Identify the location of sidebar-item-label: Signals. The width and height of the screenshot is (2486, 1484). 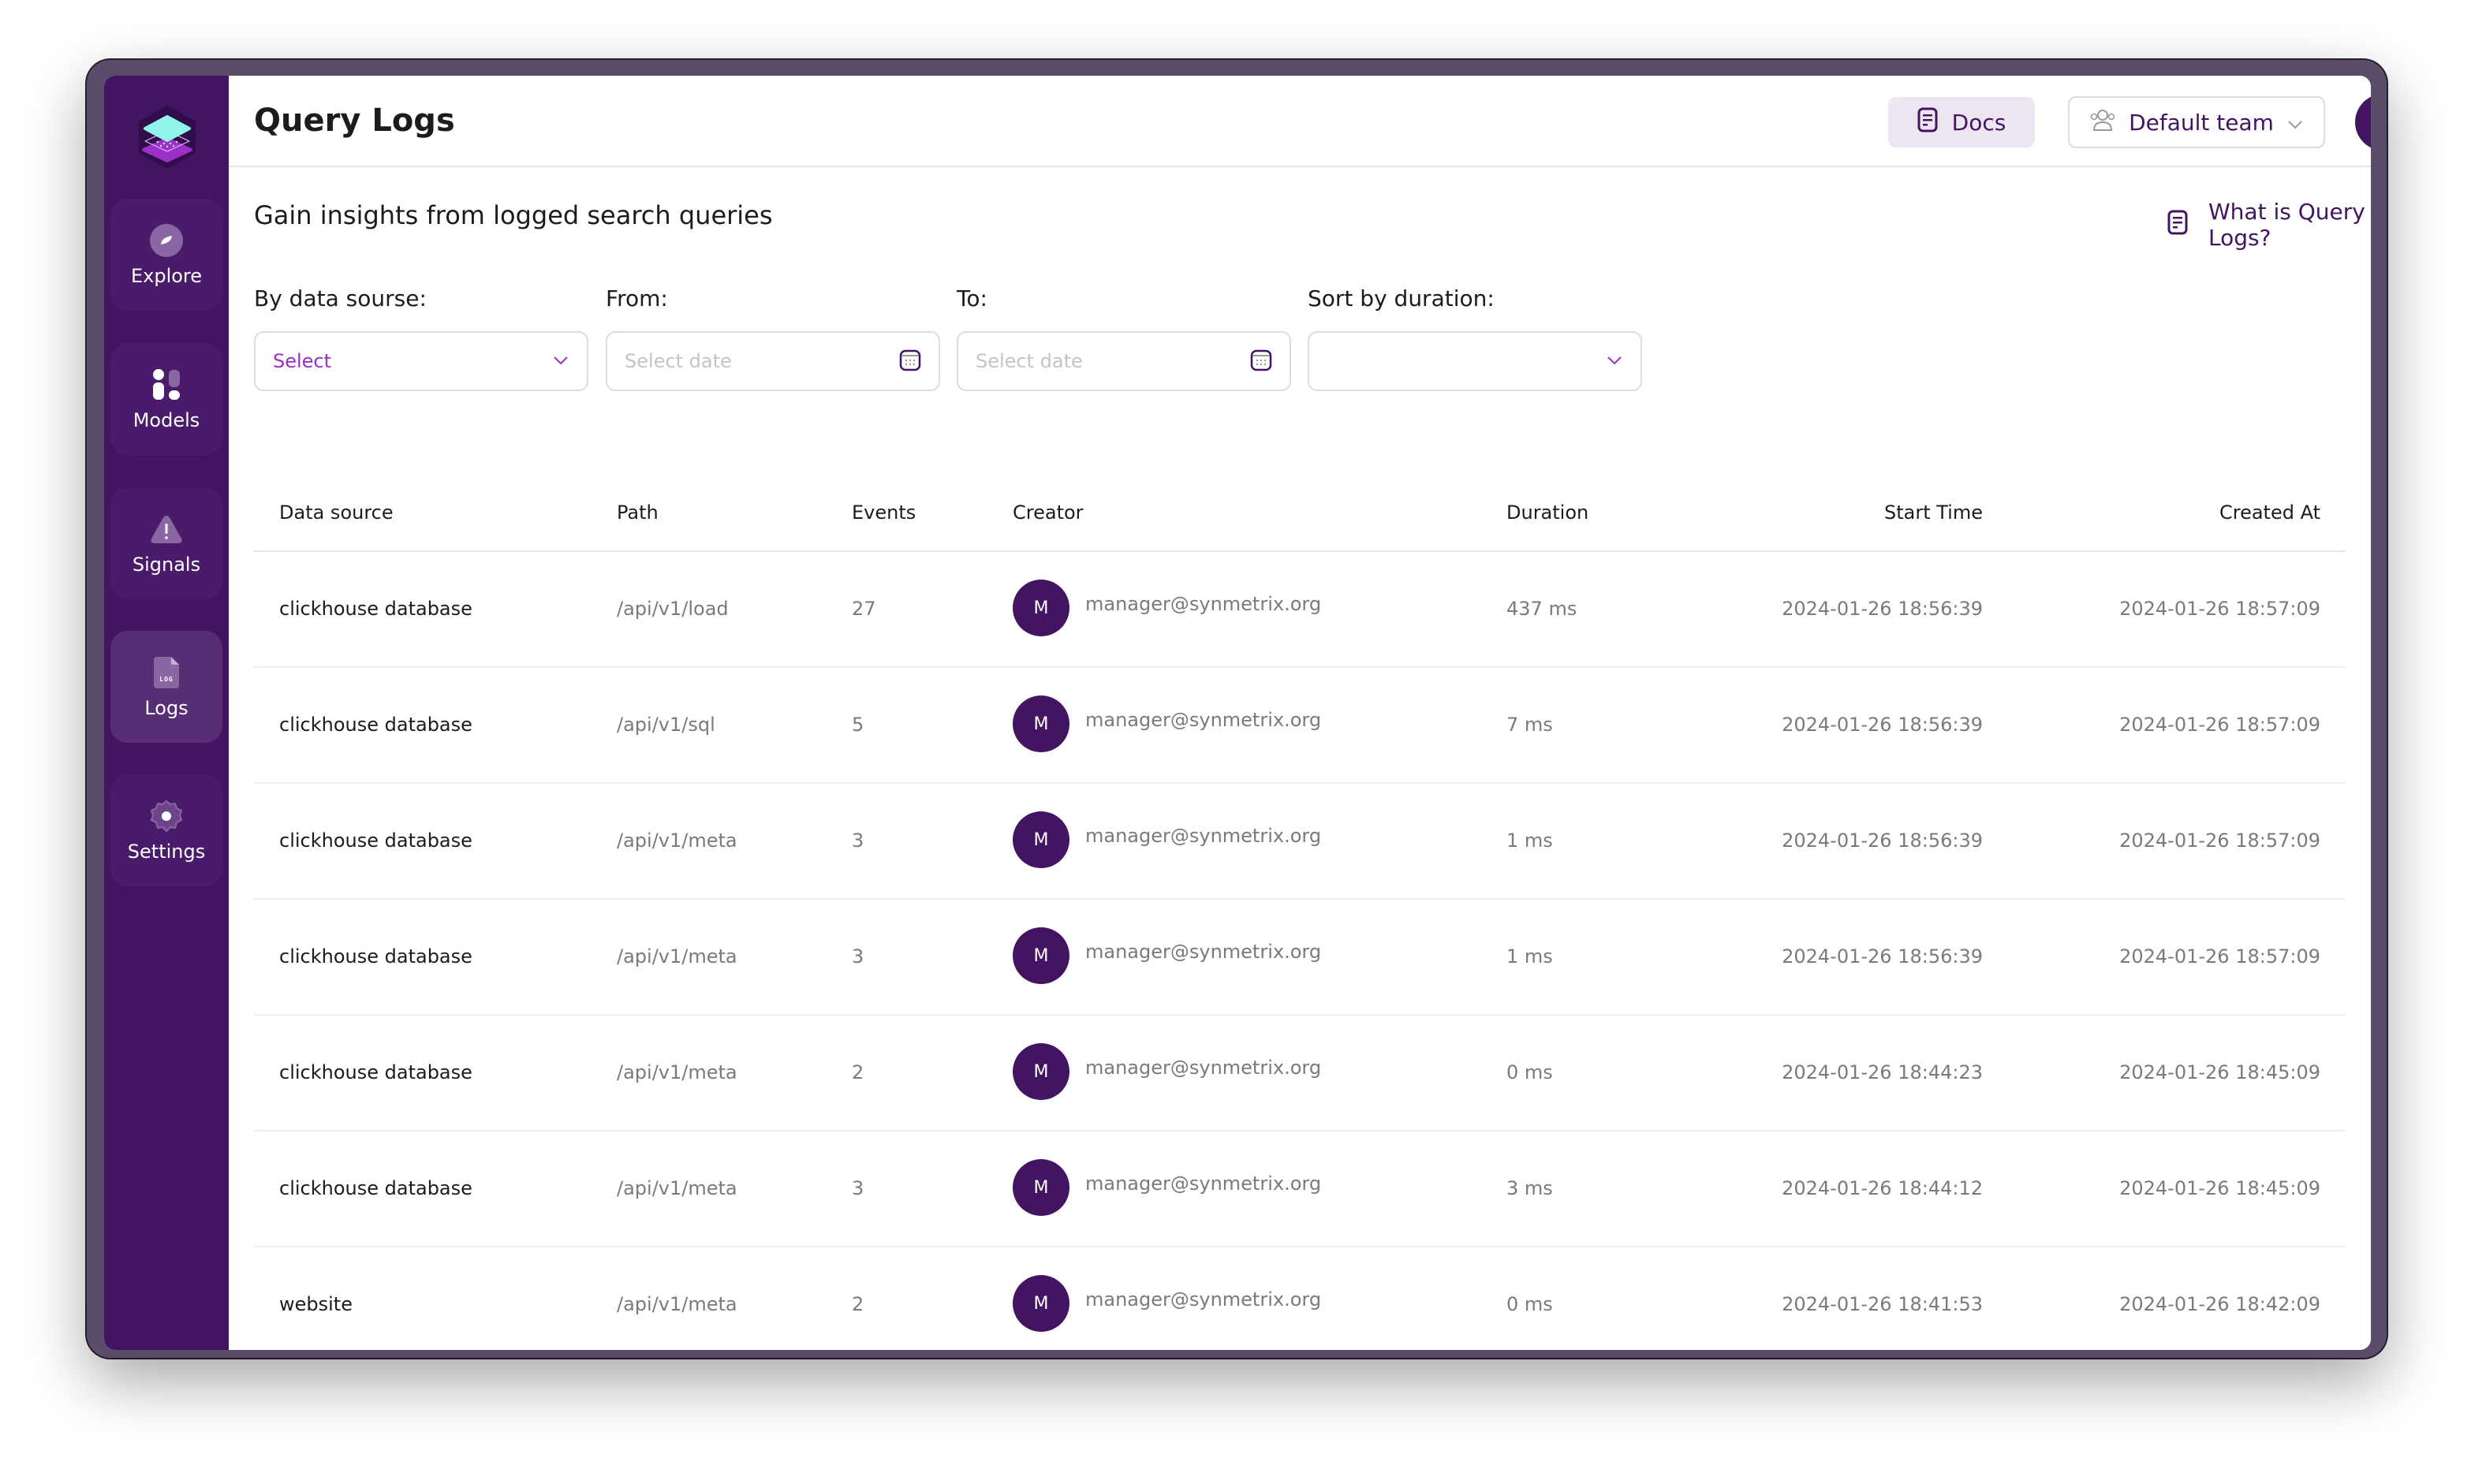
(166, 565).